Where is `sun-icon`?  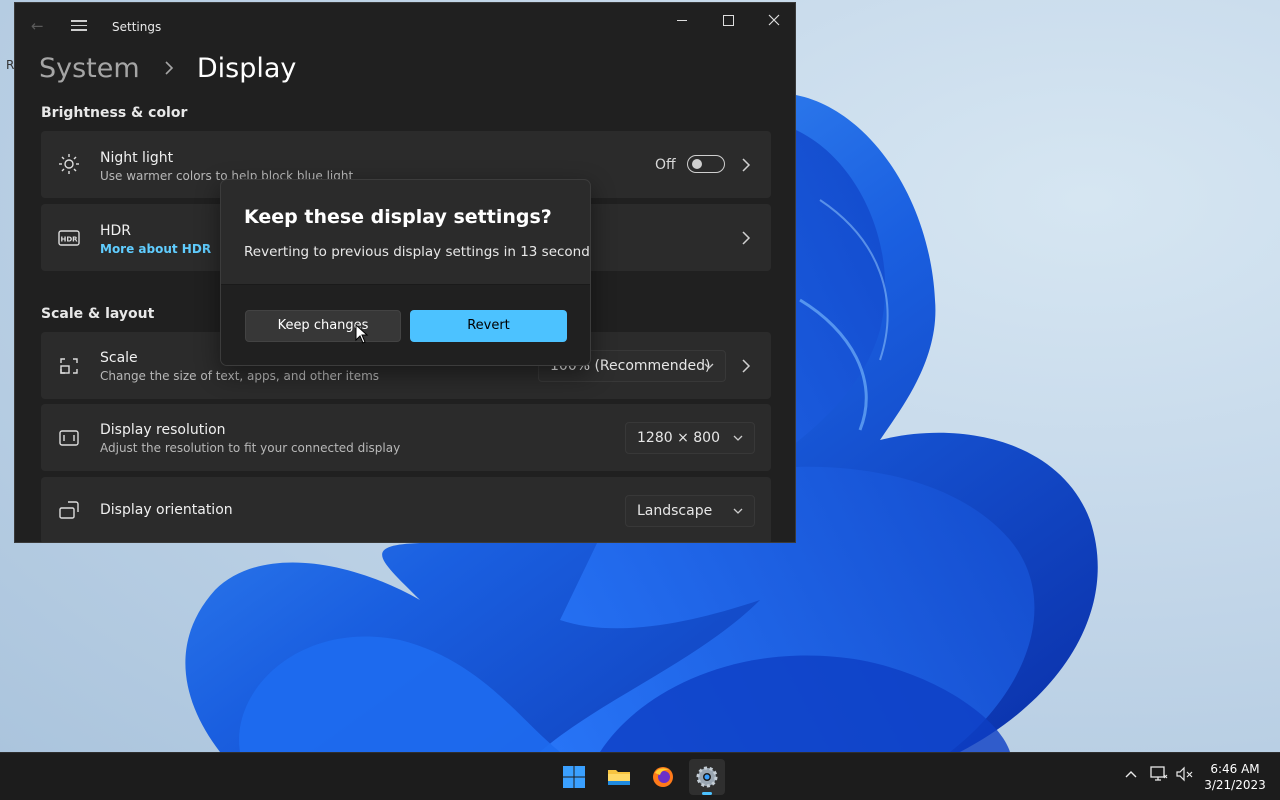
sun-icon is located at coordinates (69, 164).